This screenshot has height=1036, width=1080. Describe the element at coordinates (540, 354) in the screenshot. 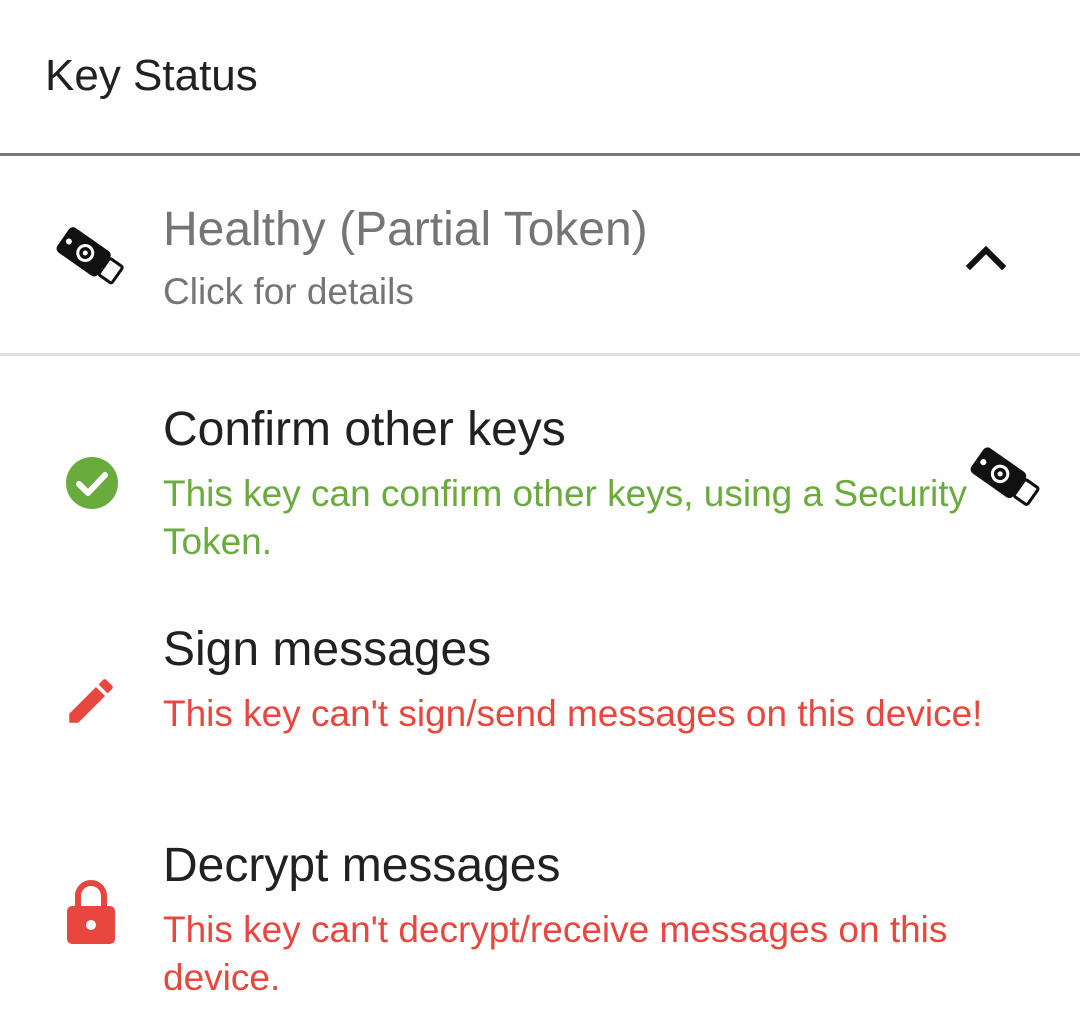

I see `section-divider` at that location.